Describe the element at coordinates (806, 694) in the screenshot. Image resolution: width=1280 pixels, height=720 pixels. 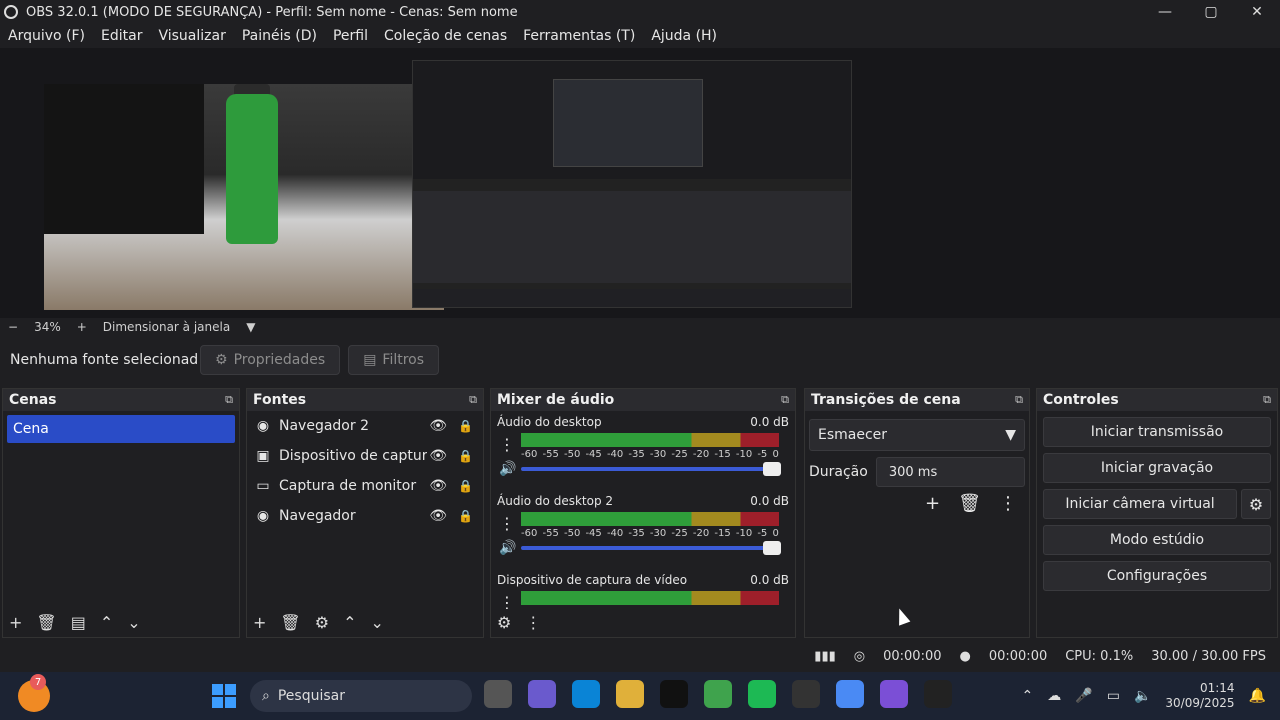
I see `obs-taskbar-icon` at that location.